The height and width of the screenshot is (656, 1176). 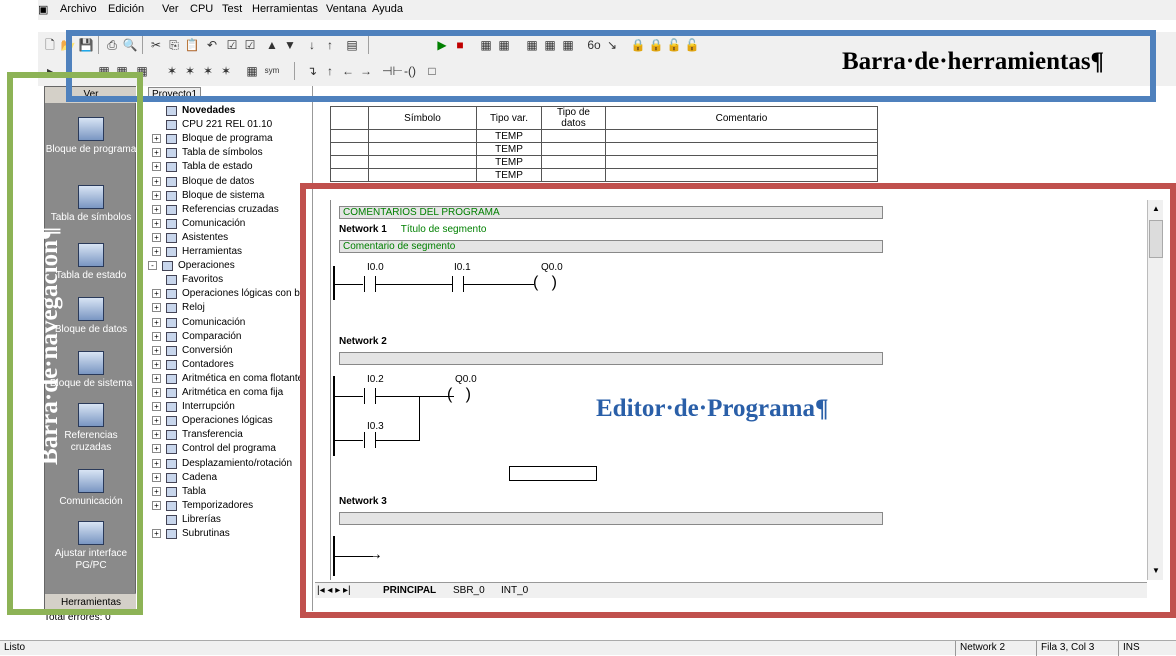 I want to click on tree-item: Transferencia, so click(x=212, y=435).